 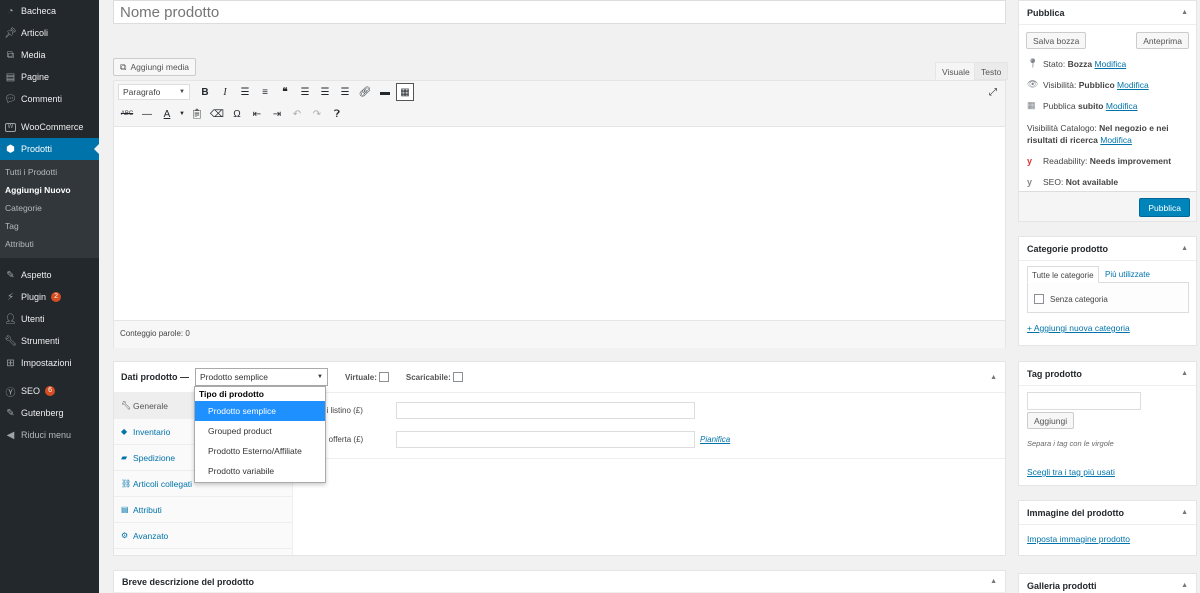 I want to click on strikethrough-icon: ABC, so click(x=127, y=114).